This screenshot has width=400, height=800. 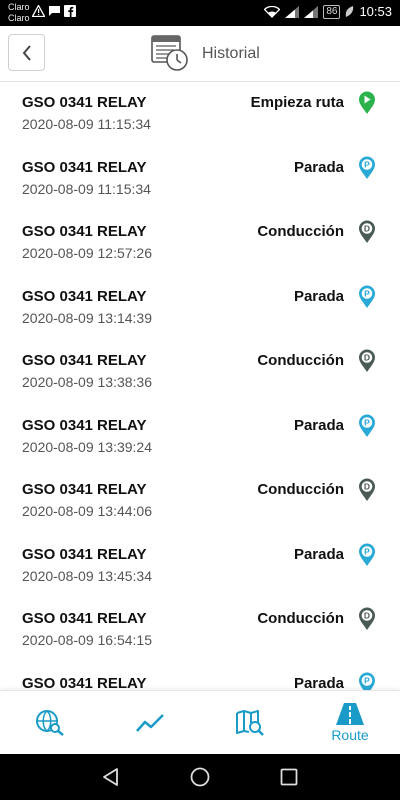 What do you see at coordinates (70, 11) in the screenshot?
I see `facebook-icon` at bounding box center [70, 11].